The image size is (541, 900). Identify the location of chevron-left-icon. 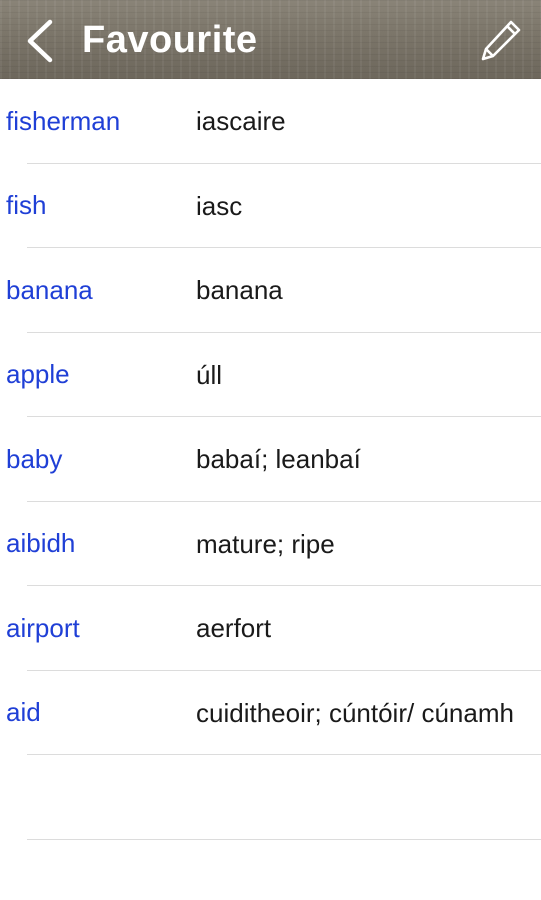
(40, 41).